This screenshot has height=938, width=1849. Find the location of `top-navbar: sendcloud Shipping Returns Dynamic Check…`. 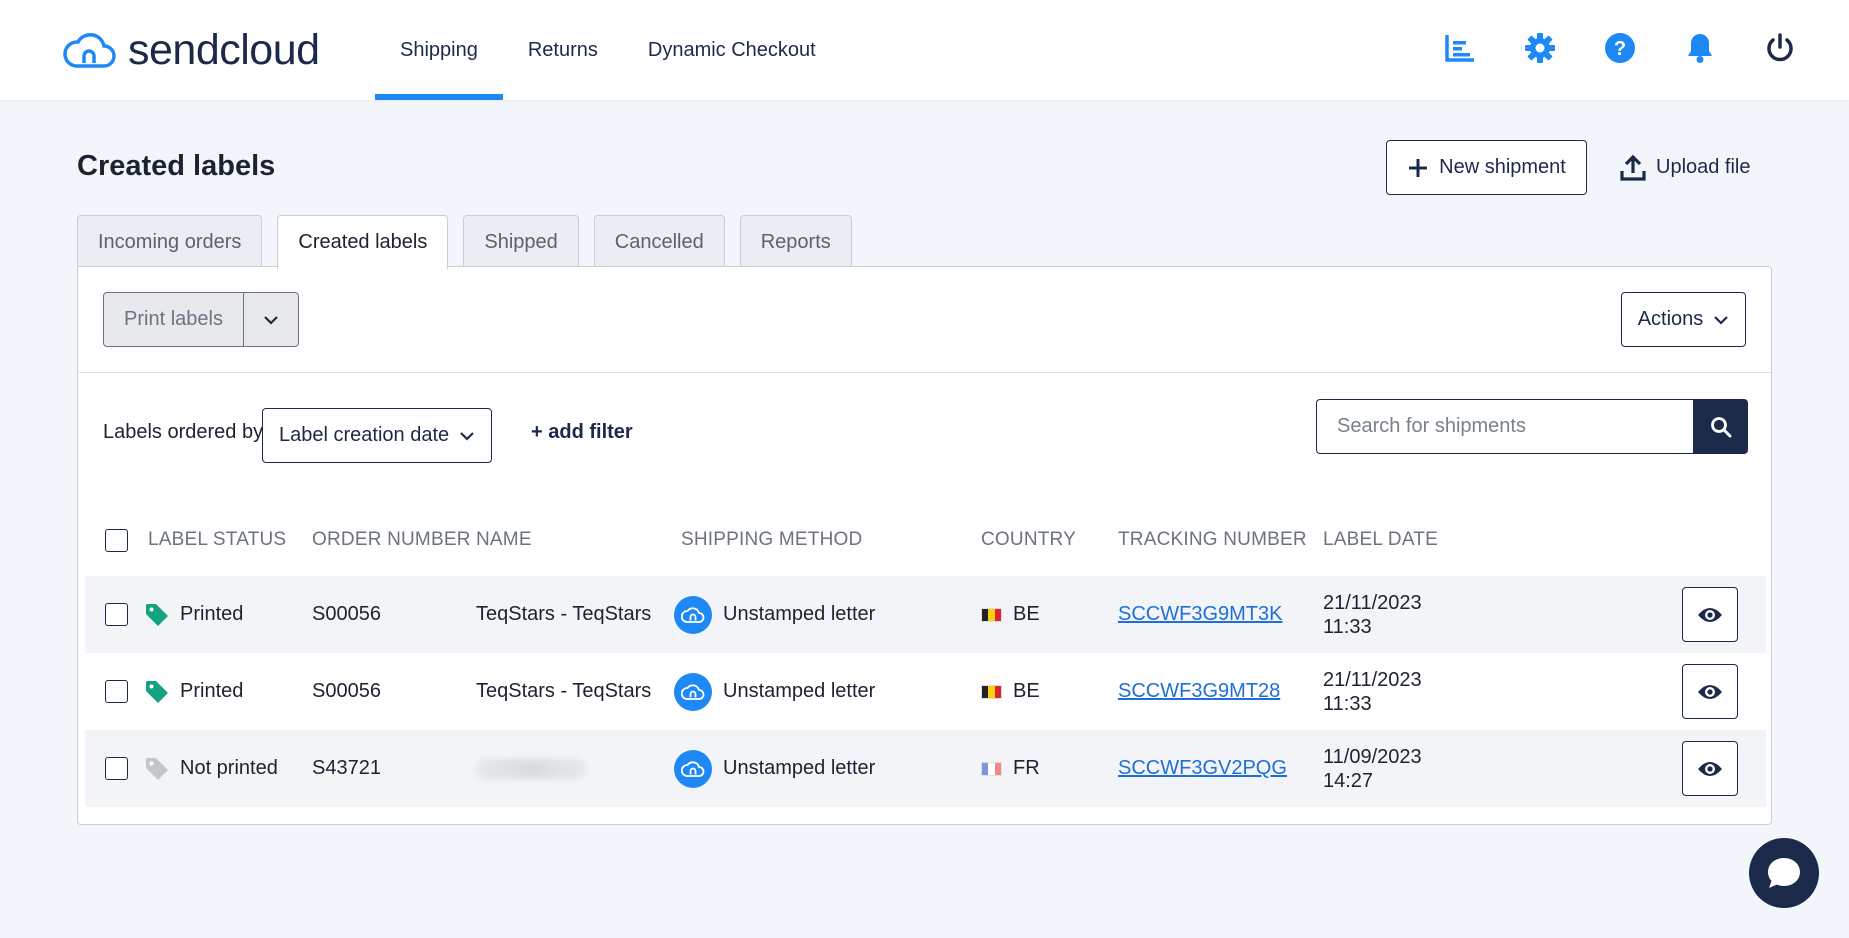

top-navbar: sendcloud Shipping Returns Dynamic Check… is located at coordinates (924, 50).